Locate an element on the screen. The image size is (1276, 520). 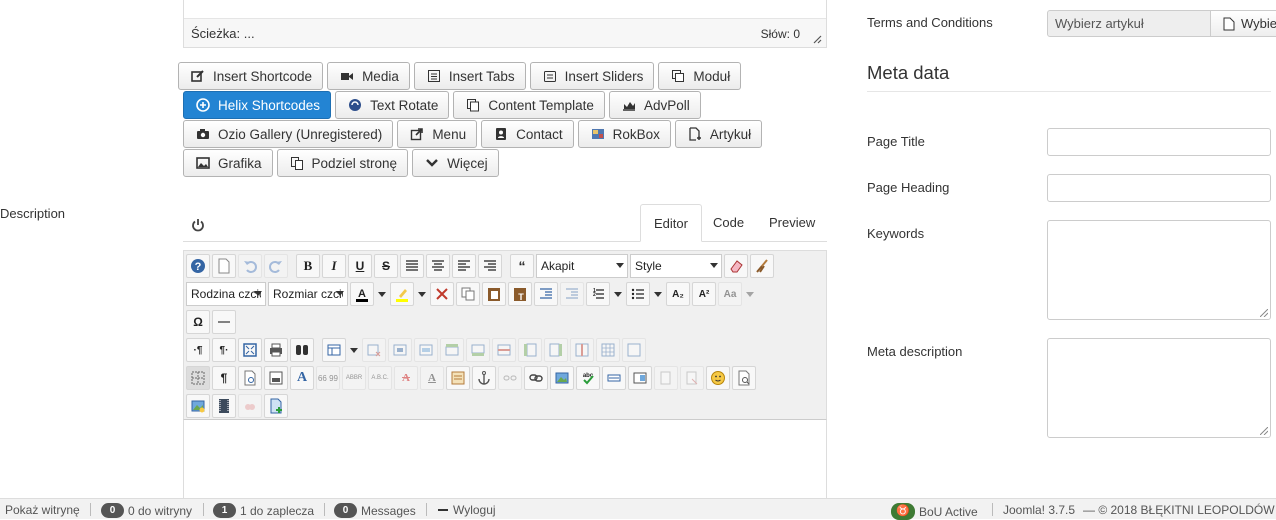
col-after-icon is located at coordinates (556, 350).